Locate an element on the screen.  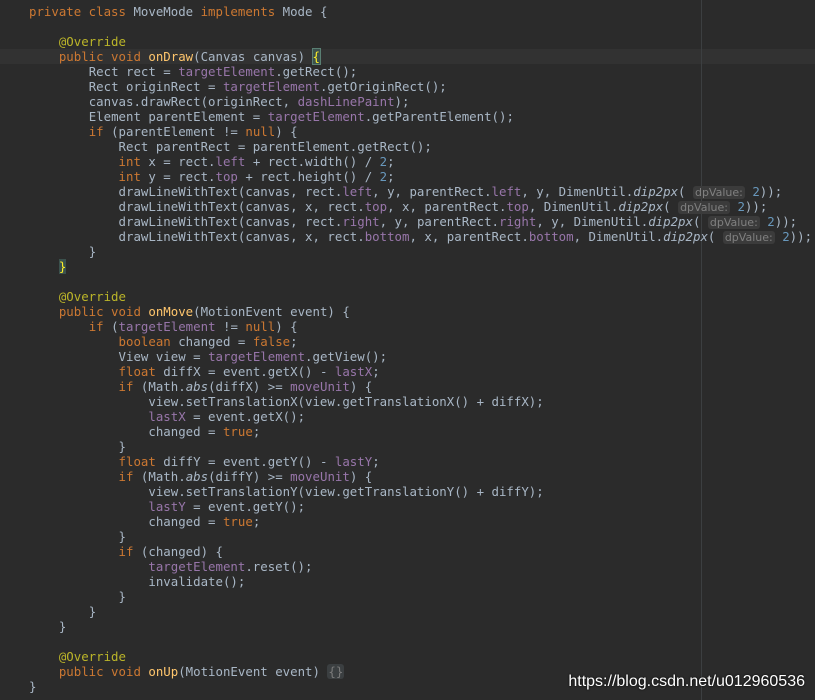
code-line: int x = rect.left + rect.width() / 2; is located at coordinates (407, 161).